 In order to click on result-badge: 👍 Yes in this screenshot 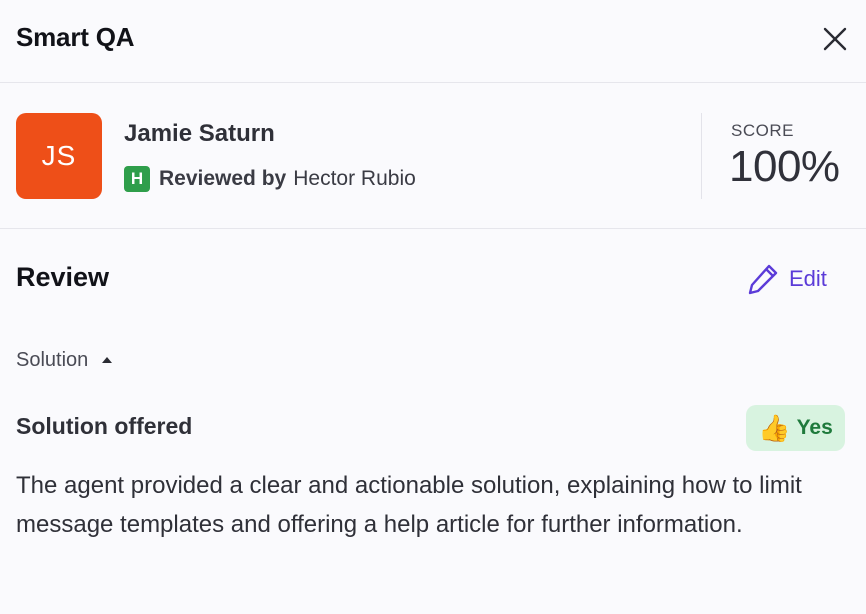, I will do `click(795, 428)`.